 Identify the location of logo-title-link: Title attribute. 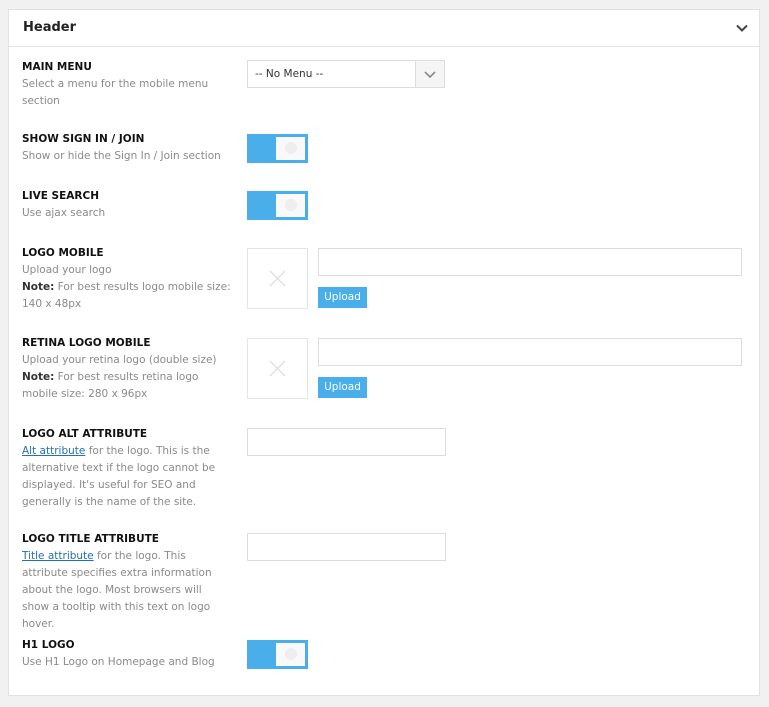
(58, 556).